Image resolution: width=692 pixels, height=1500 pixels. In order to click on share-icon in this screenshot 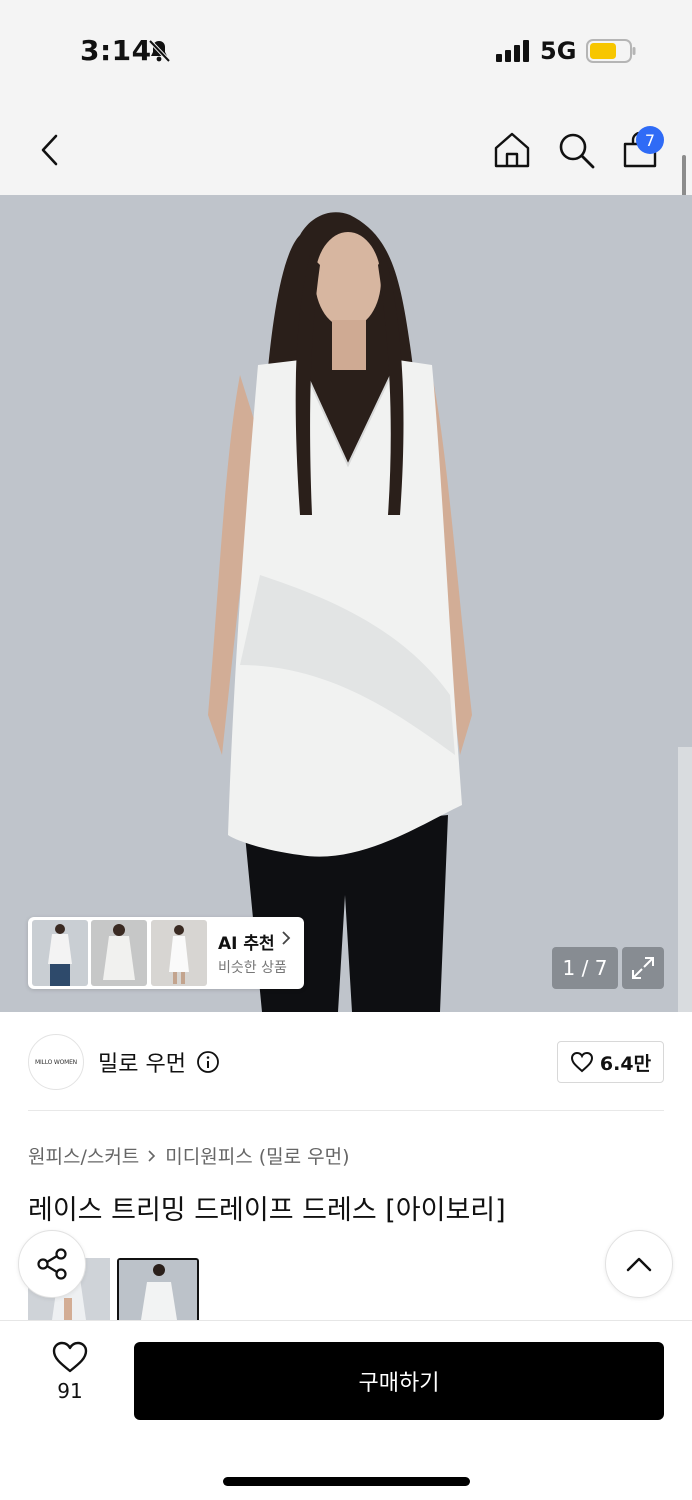, I will do `click(52, 1264)`.